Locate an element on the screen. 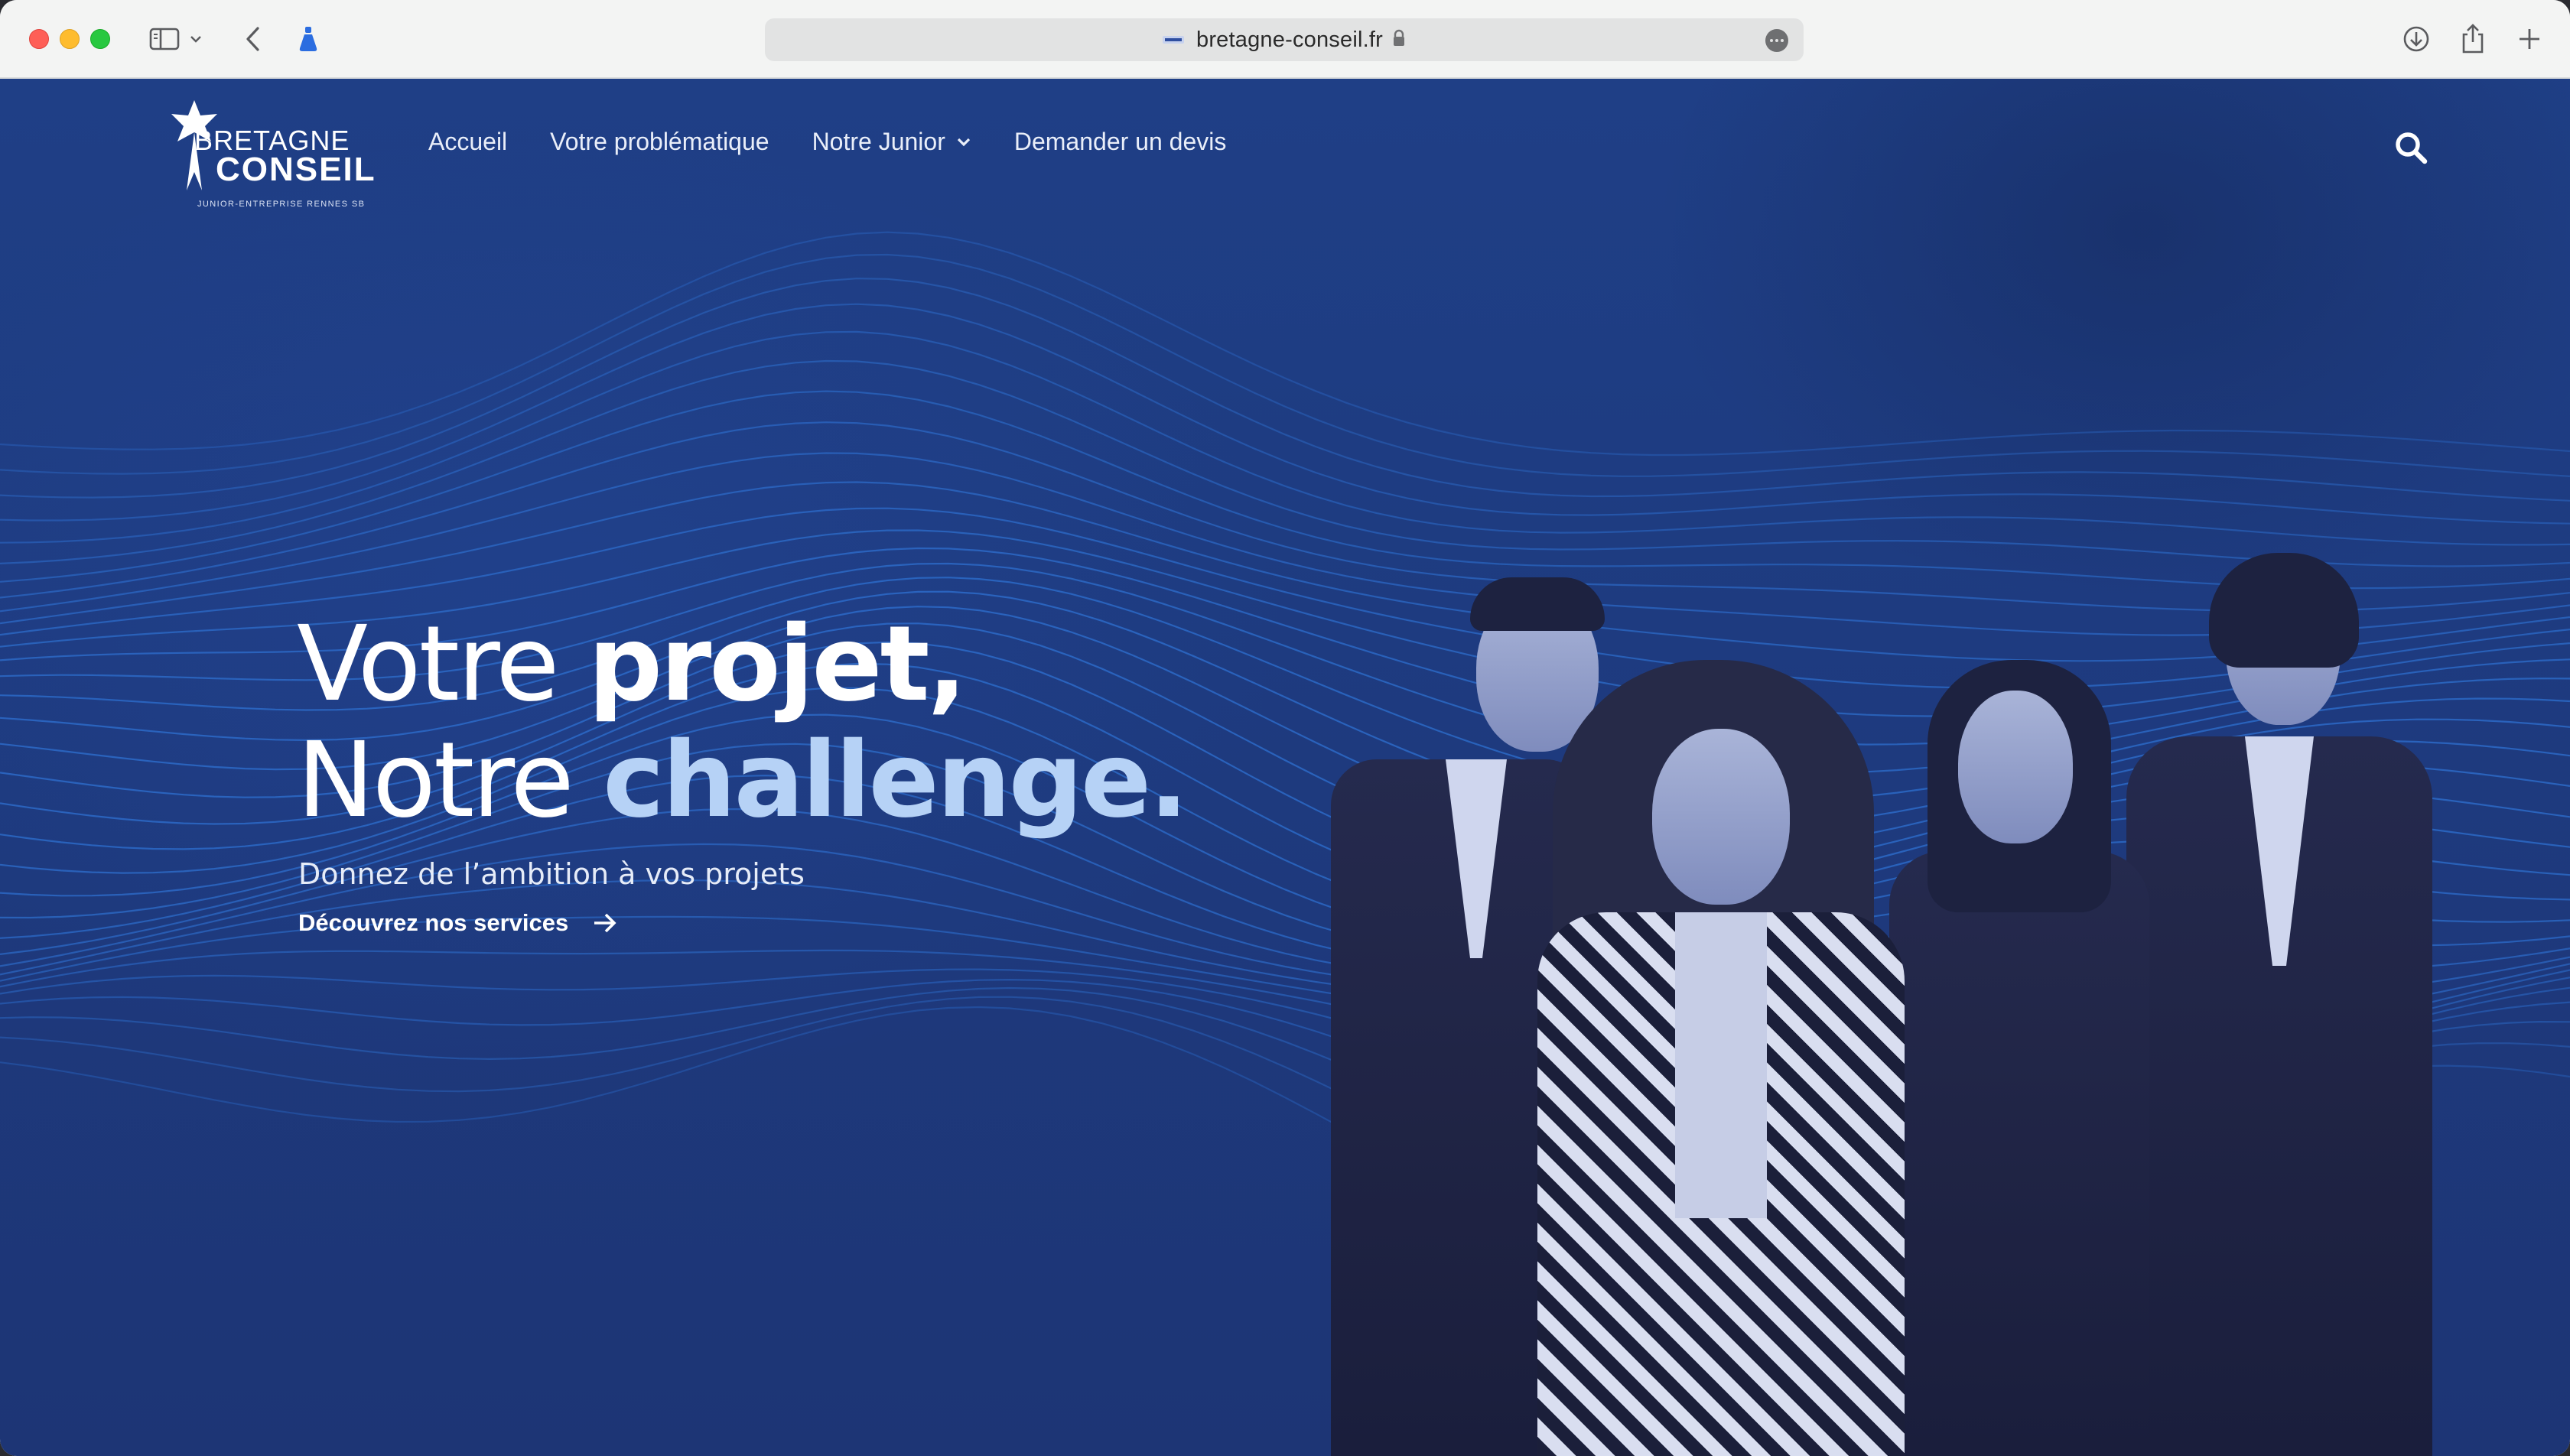 This screenshot has height=1456, width=2570. services-link: Découvrez nos services is located at coordinates (457, 923).